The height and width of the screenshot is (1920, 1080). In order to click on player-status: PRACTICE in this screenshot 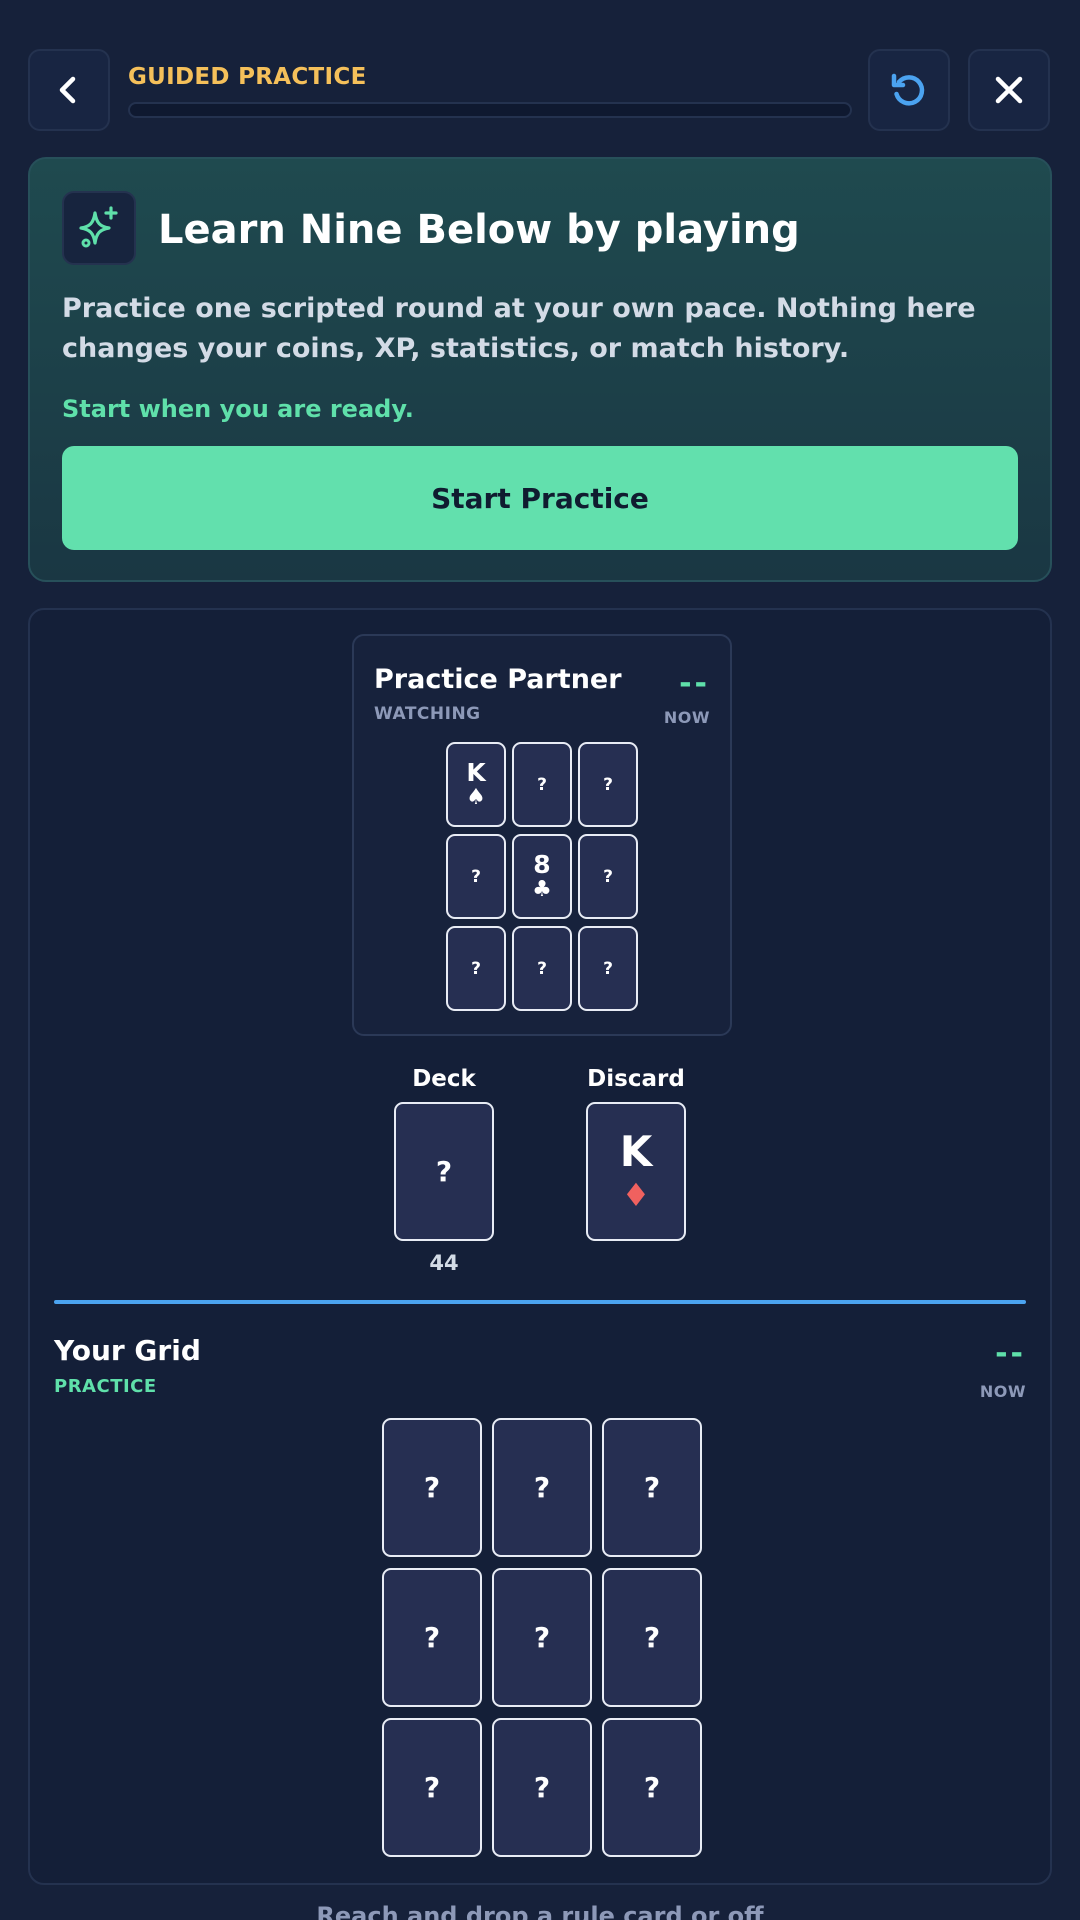, I will do `click(105, 1386)`.